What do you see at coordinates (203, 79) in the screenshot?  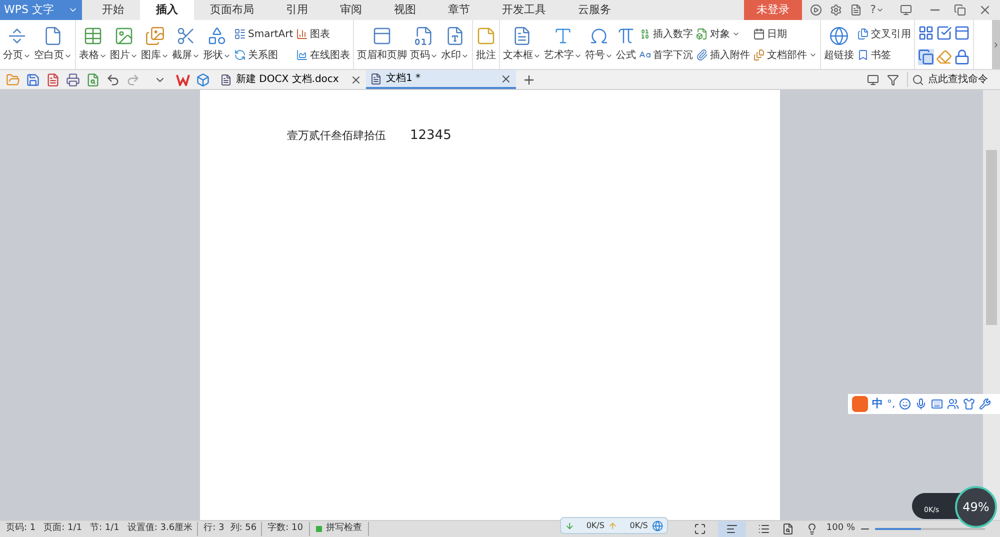 I see `cube-icon` at bounding box center [203, 79].